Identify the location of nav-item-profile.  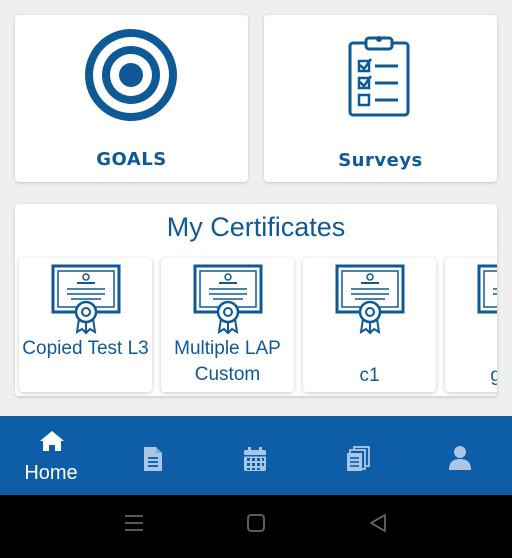
(459, 455).